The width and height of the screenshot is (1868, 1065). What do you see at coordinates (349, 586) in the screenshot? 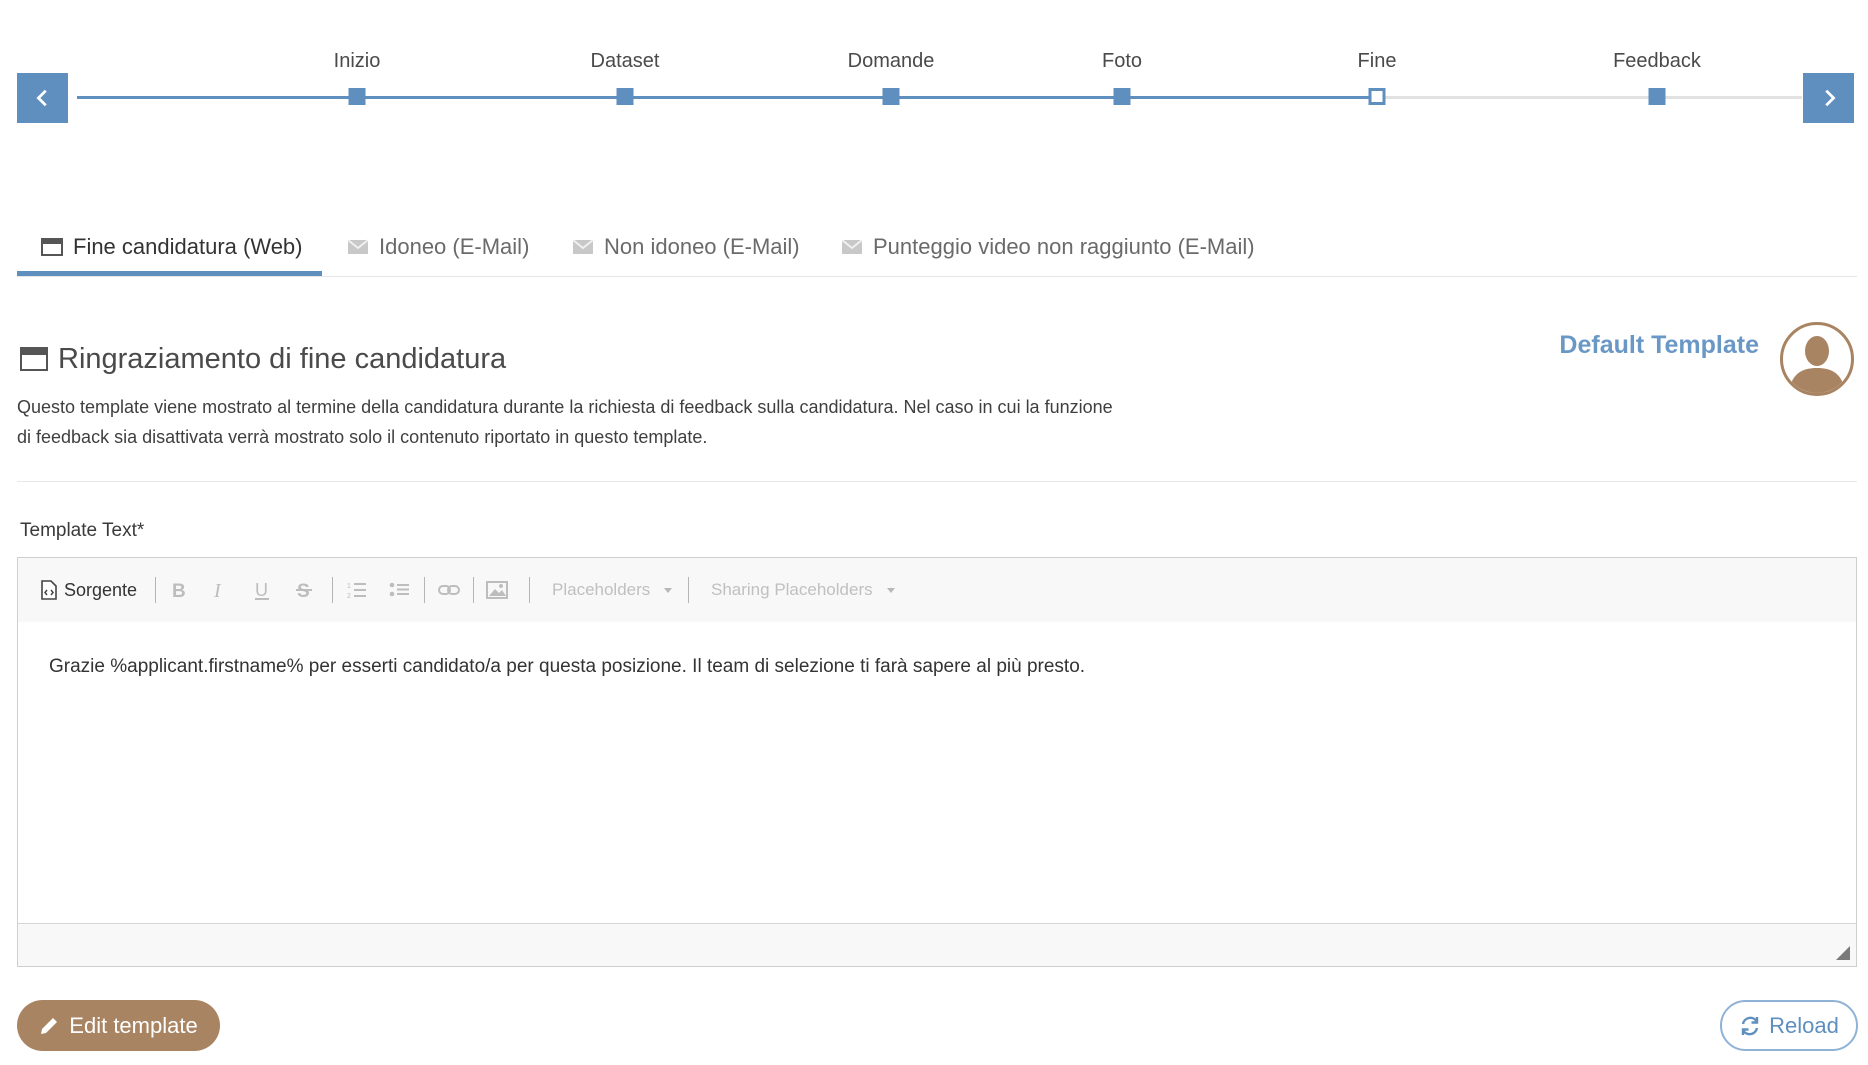
I see `svg-text: 1` at bounding box center [349, 586].